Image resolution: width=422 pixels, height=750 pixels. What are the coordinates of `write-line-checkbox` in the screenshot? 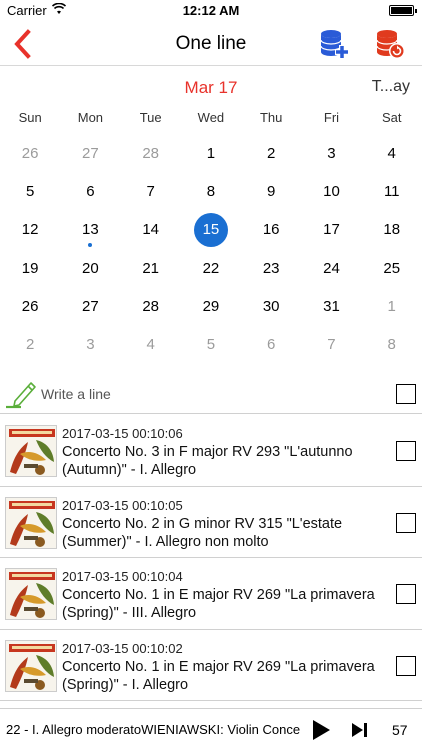 It's located at (406, 394).